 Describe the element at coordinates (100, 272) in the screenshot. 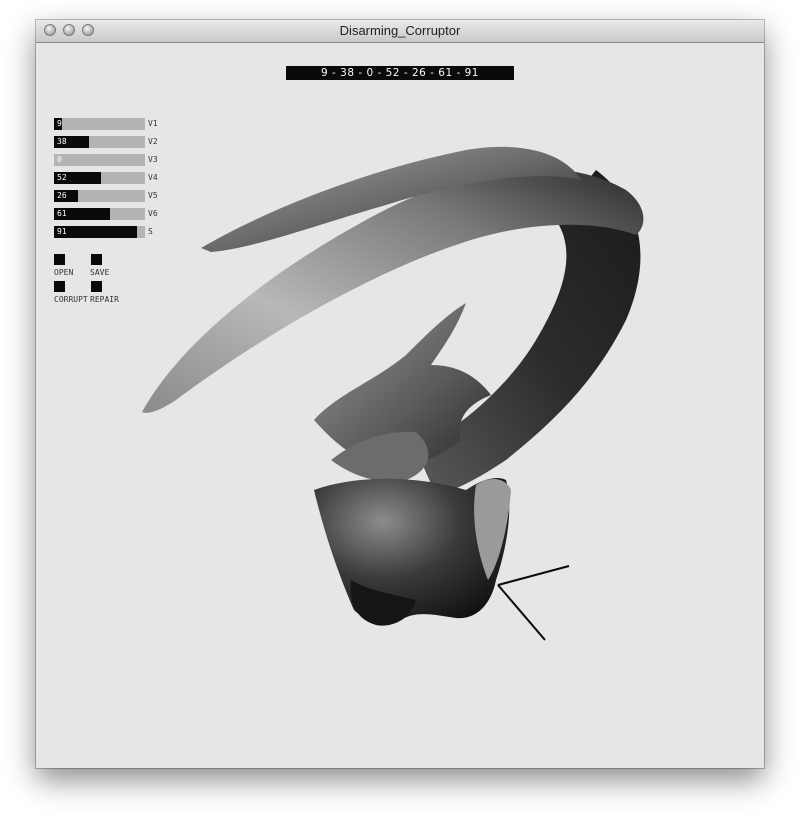

I see `save-label: SAVE` at that location.